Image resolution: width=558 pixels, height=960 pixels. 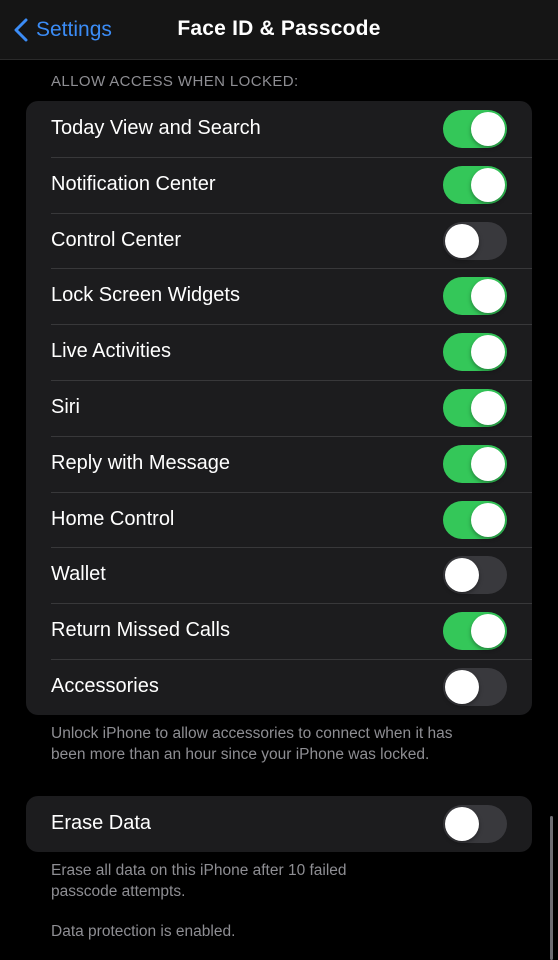 I want to click on lock-screen-widgets-toggle, so click(x=475, y=296).